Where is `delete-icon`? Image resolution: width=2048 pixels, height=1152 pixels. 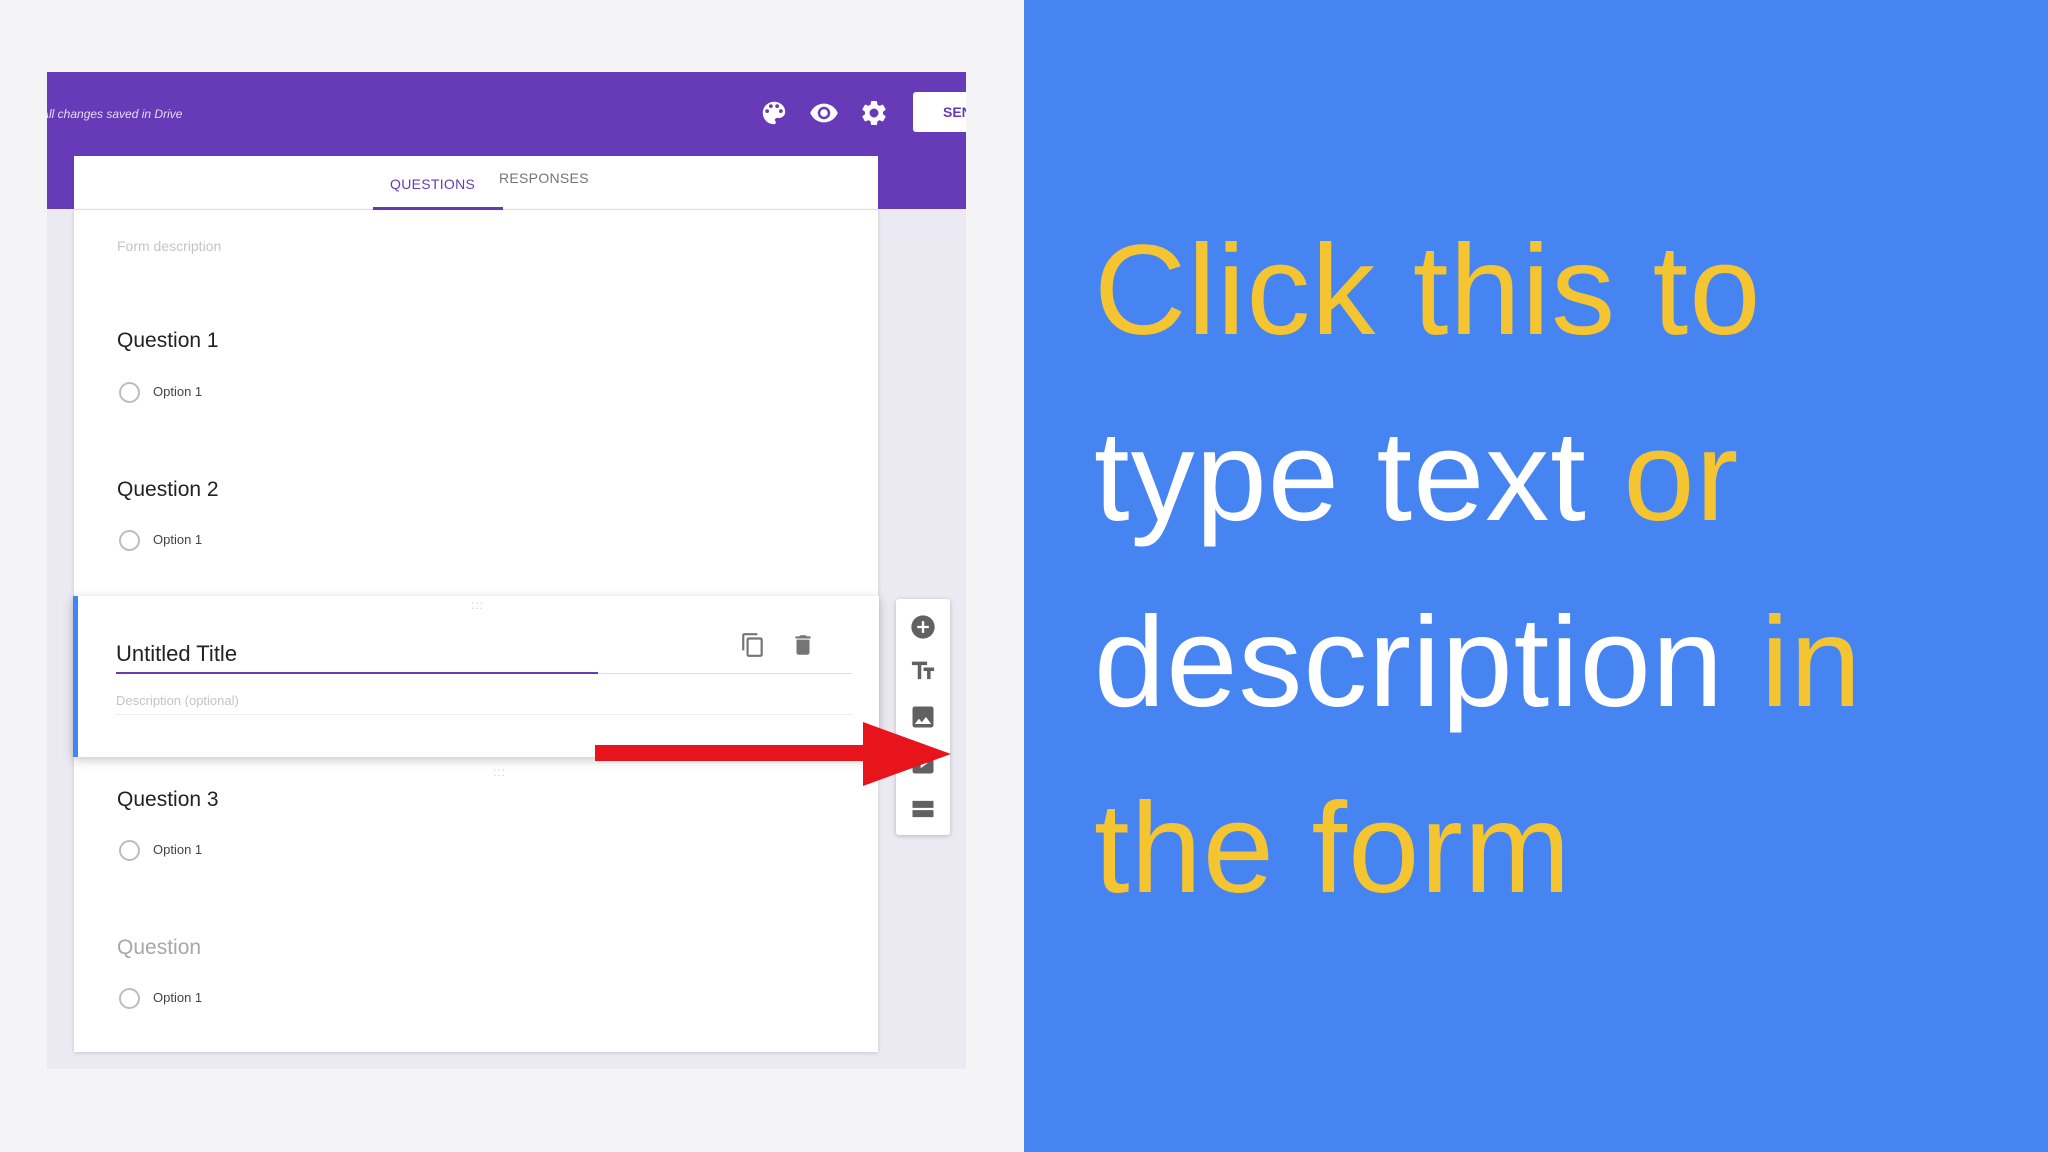 delete-icon is located at coordinates (803, 645).